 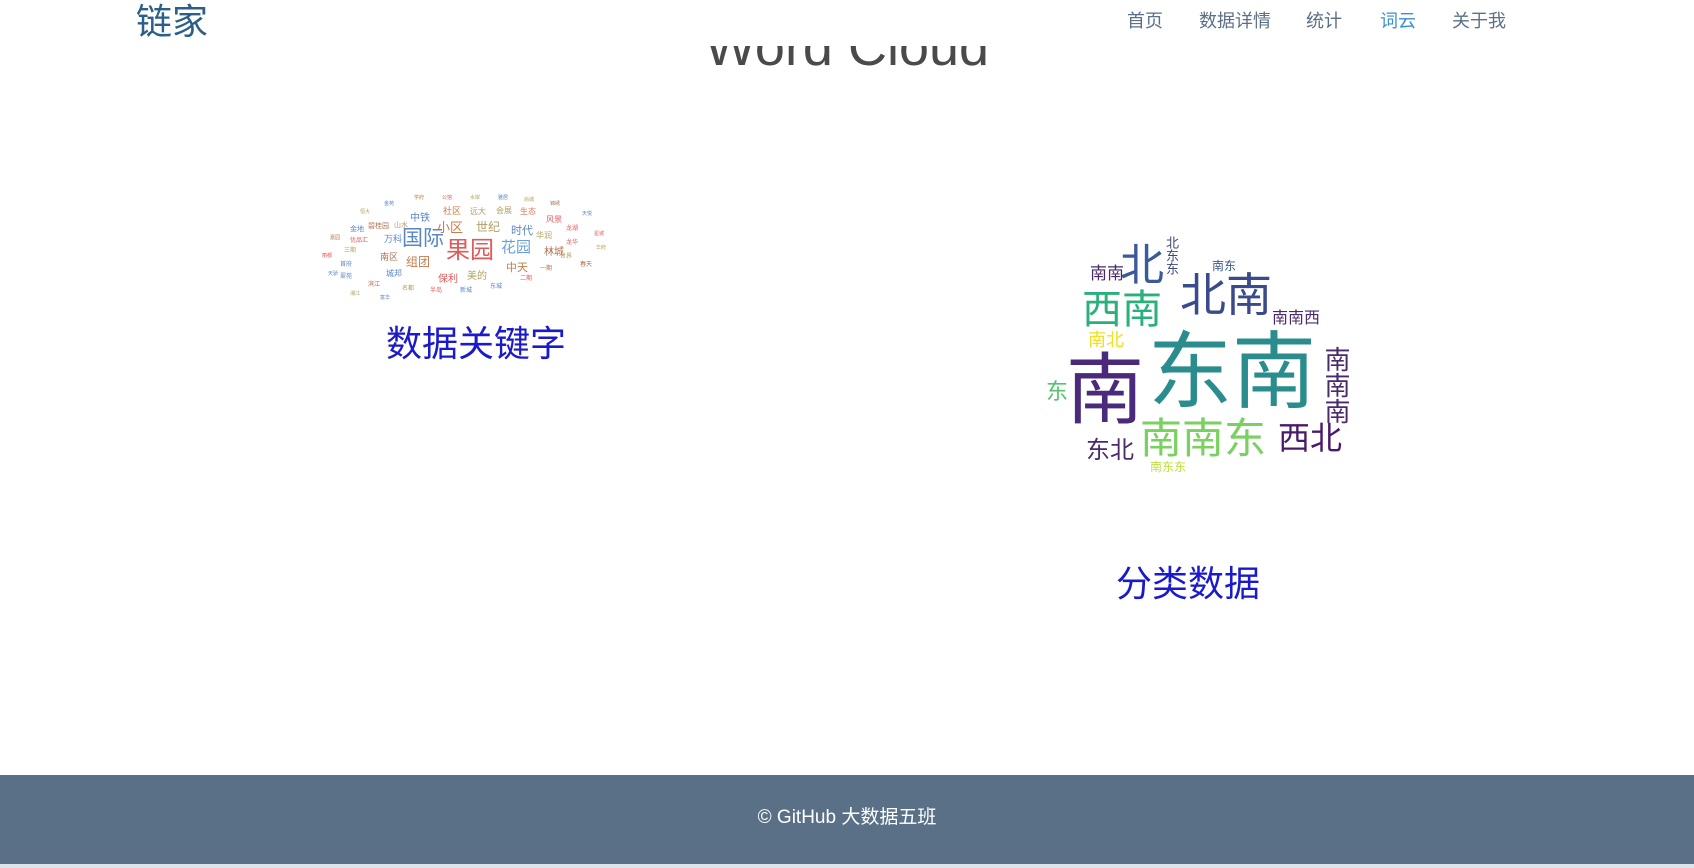 What do you see at coordinates (378, 226) in the screenshot?
I see `cloud-word: 碧桂园` at bounding box center [378, 226].